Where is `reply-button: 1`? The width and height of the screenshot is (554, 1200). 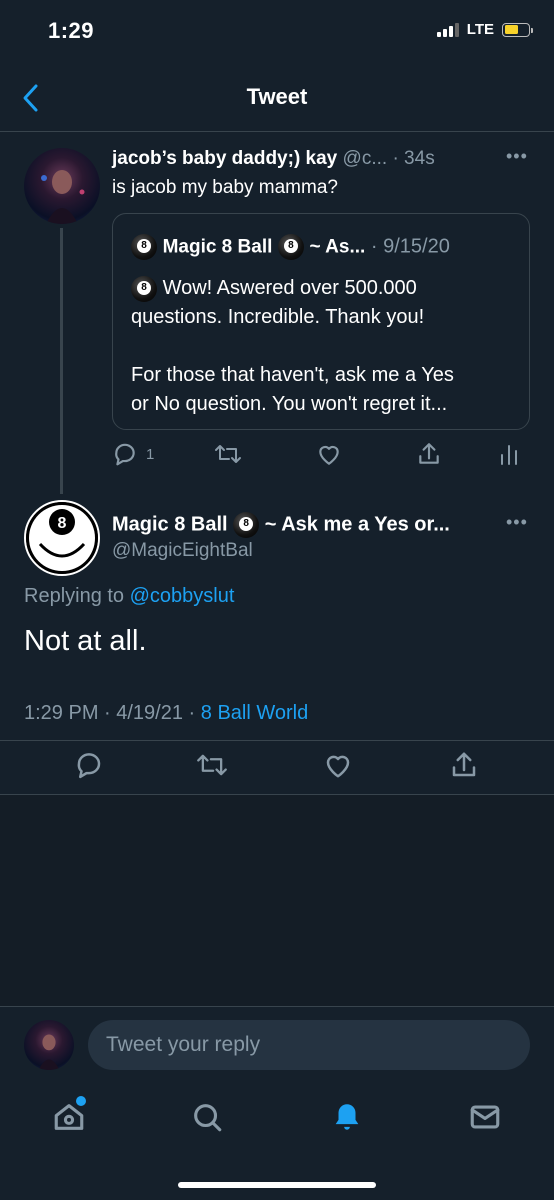 reply-button: 1 is located at coordinates (133, 454).